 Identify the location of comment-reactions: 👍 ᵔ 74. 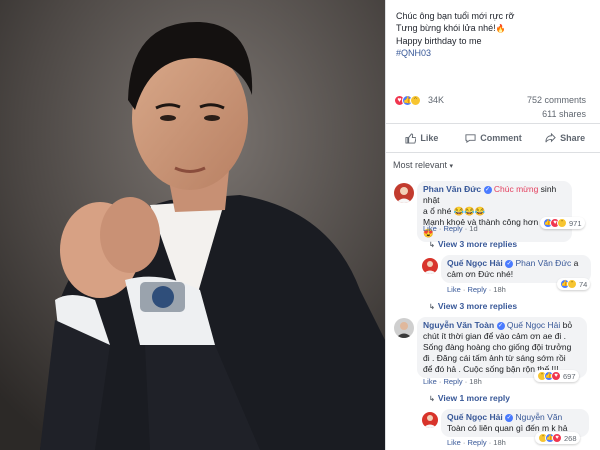
(574, 284).